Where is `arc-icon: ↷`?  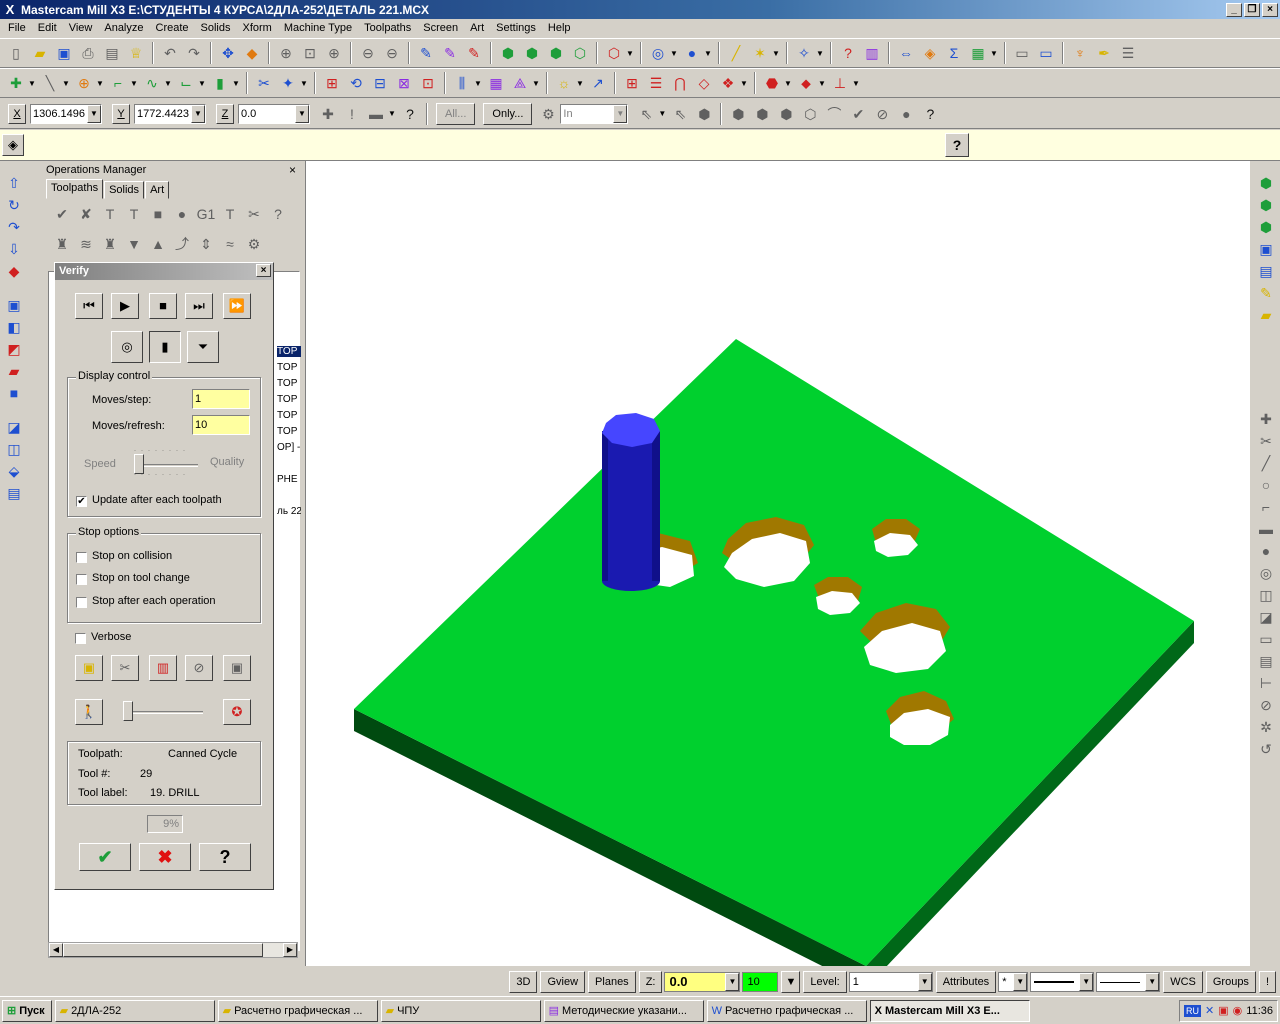
arc-icon: ↷ is located at coordinates (14, 227).